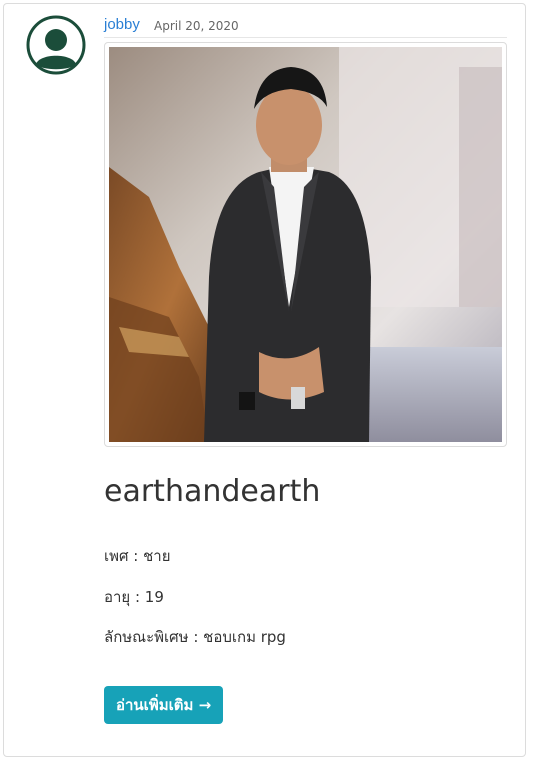 The image size is (537, 764). What do you see at coordinates (164, 705) in the screenshot?
I see `read-more-button: อ่านเพิ่มเติม →` at bounding box center [164, 705].